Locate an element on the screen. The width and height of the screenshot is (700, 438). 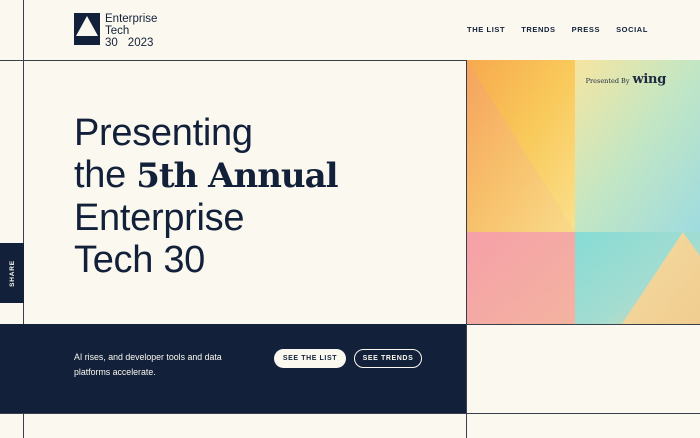
site-logo: Enterprise Tech 30 2023 is located at coordinates (115, 31).